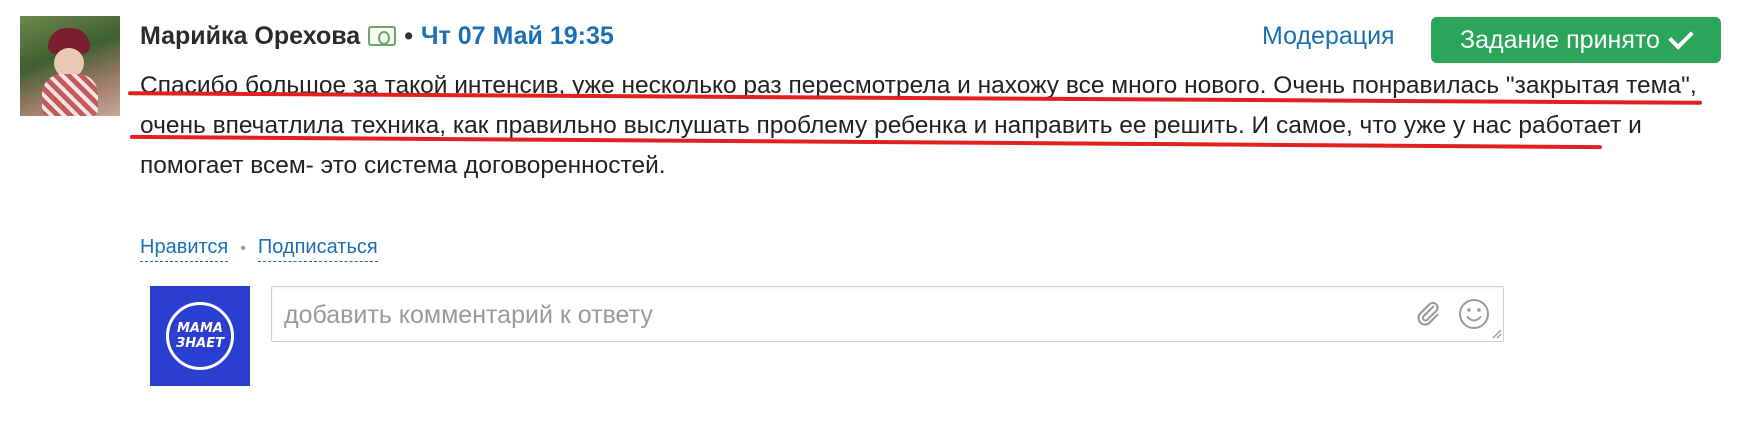 The width and height of the screenshot is (1742, 436). I want to click on logo-line-1: МАМА, so click(200, 328).